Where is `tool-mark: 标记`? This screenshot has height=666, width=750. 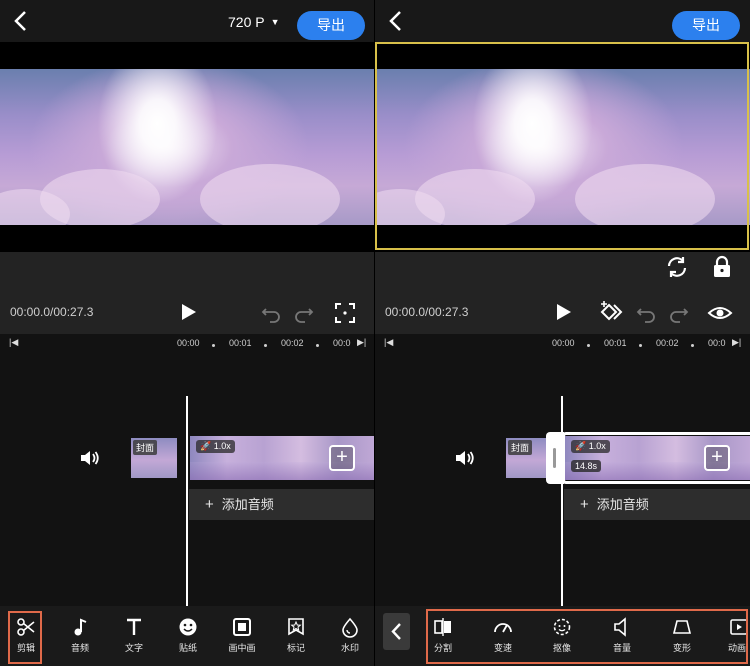 tool-mark: 标记 is located at coordinates (296, 635).